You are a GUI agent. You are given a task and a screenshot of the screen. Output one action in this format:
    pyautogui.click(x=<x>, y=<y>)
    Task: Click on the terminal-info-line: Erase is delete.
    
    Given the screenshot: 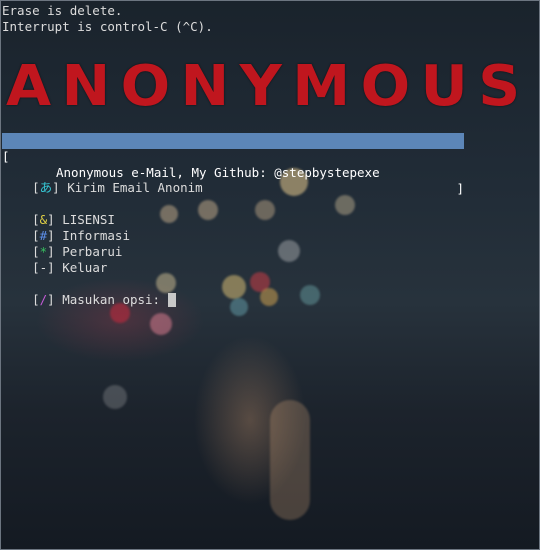 What is the action you would take?
    pyautogui.click(x=62, y=10)
    